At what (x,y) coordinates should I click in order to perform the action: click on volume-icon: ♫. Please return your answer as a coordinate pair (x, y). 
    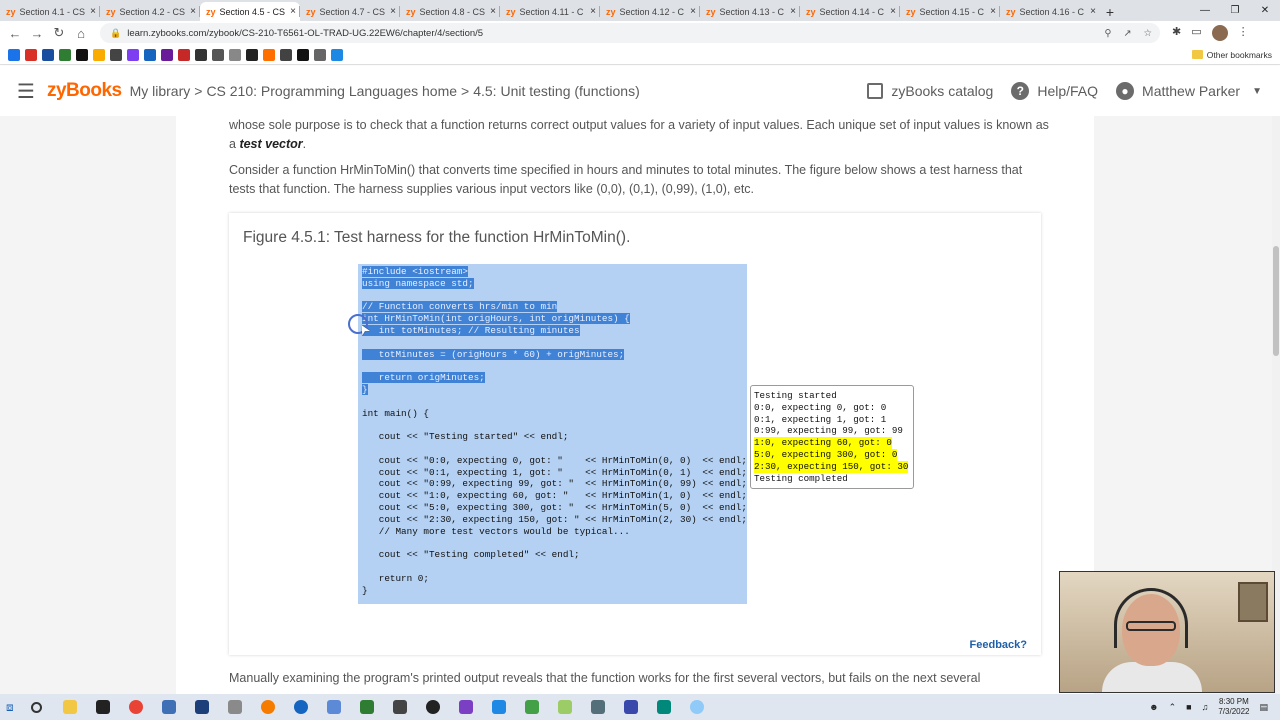
    Looking at the image, I should click on (1205, 707).